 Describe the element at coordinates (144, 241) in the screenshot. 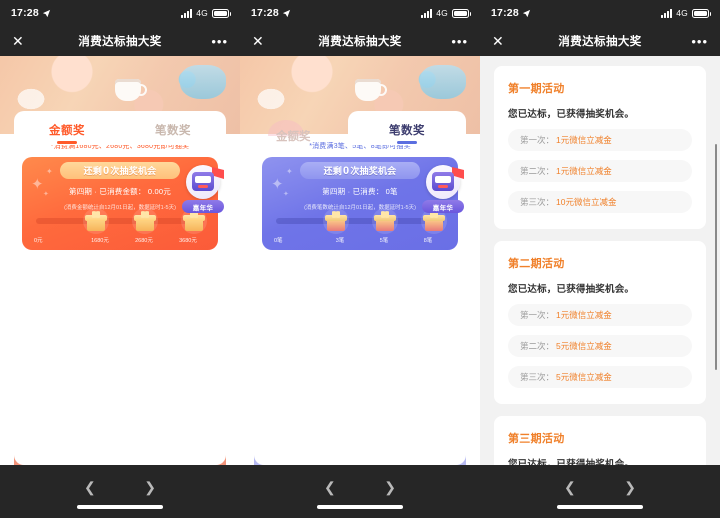

I see `tick-label: 2680元` at that location.